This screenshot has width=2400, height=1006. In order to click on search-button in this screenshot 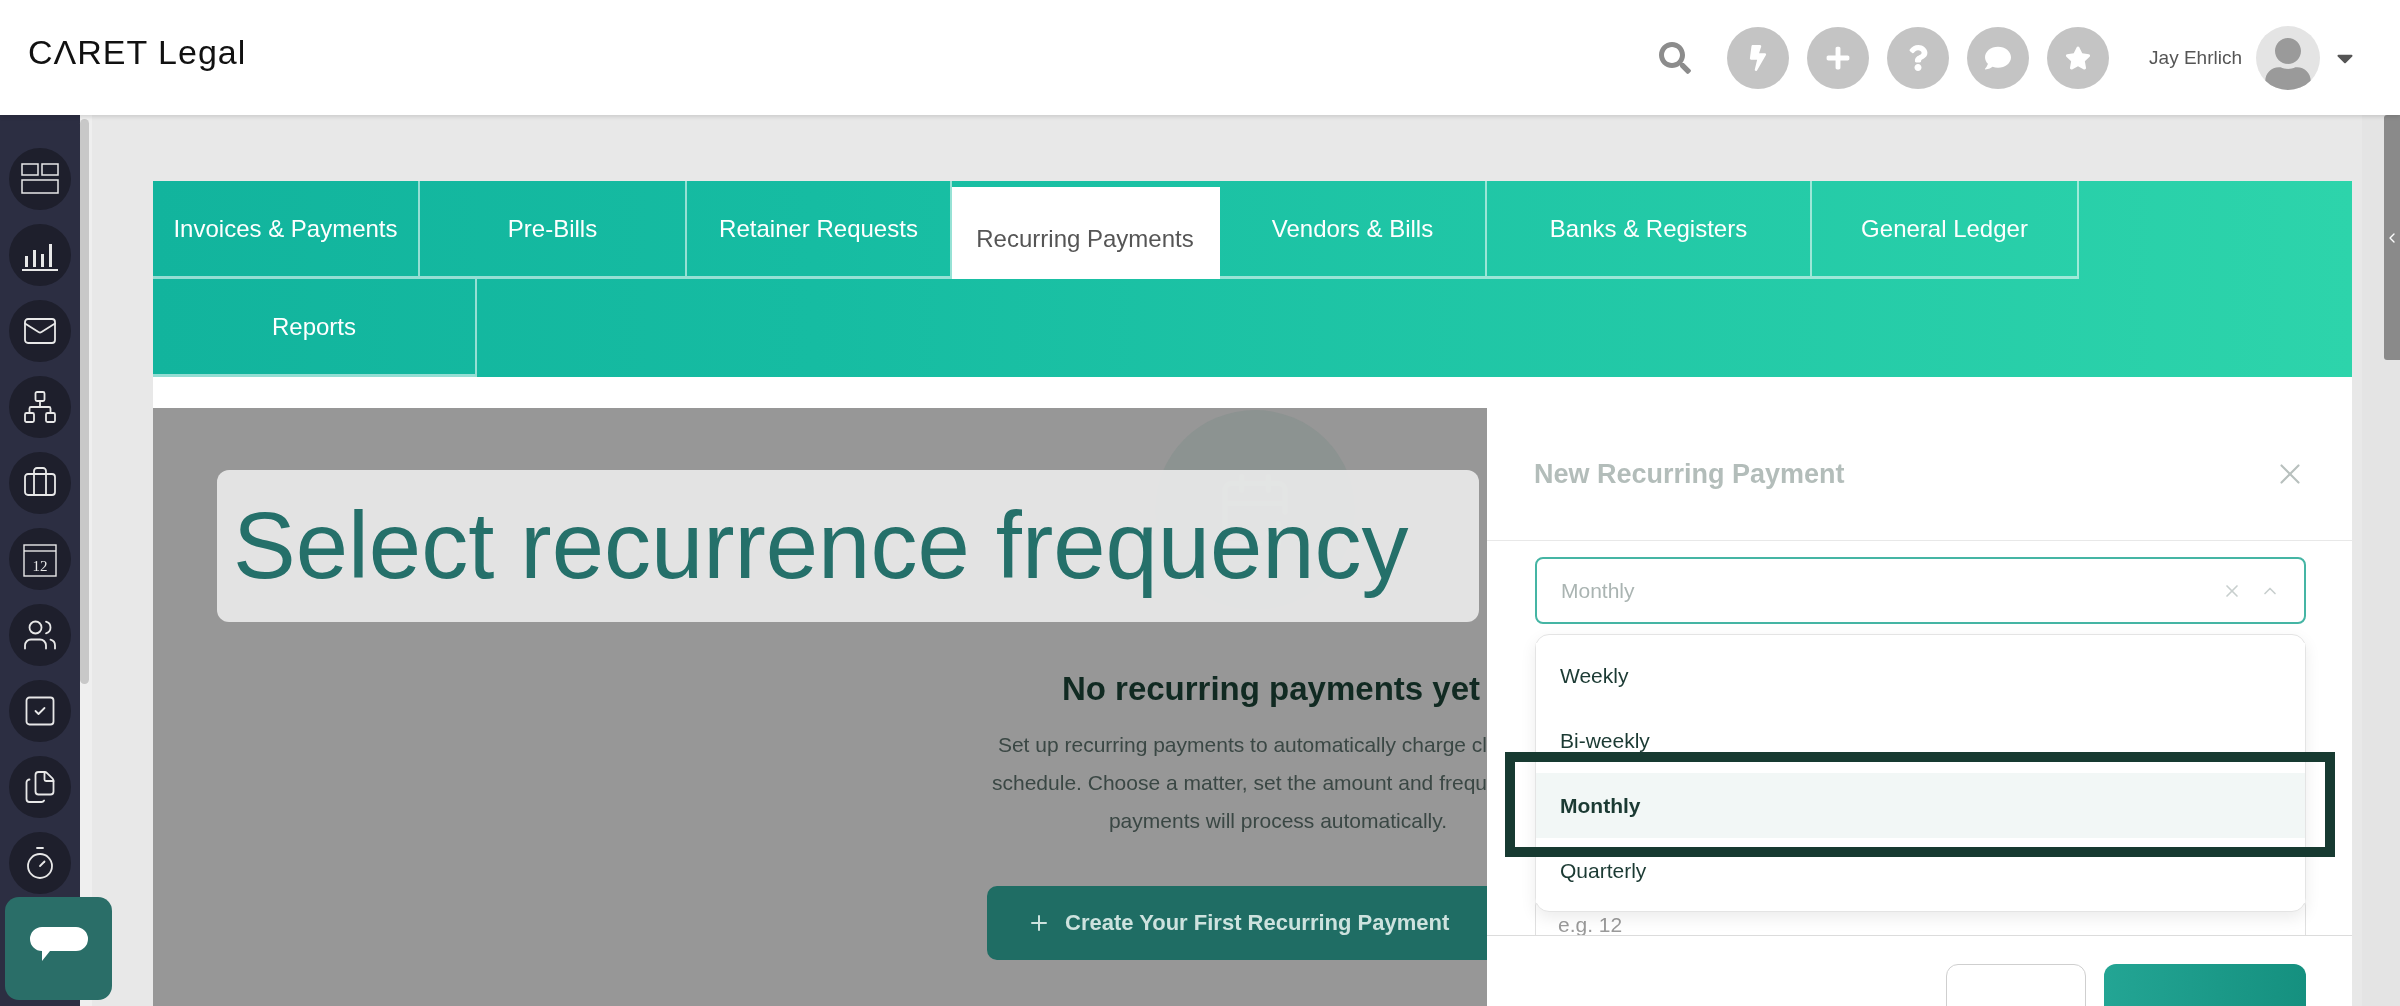, I will do `click(1675, 57)`.